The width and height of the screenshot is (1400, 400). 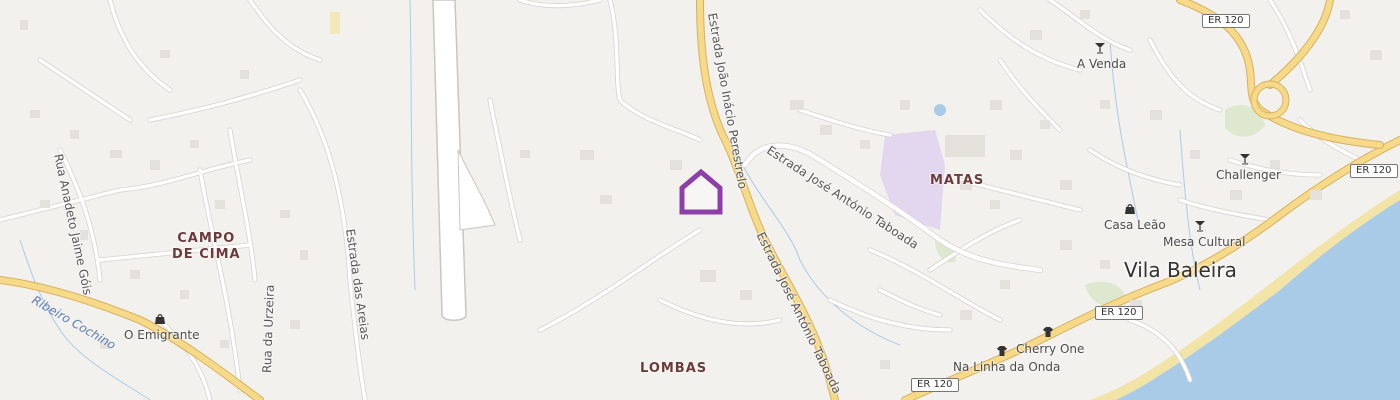 I want to click on lombas-label: LOMBAS, so click(x=674, y=368).